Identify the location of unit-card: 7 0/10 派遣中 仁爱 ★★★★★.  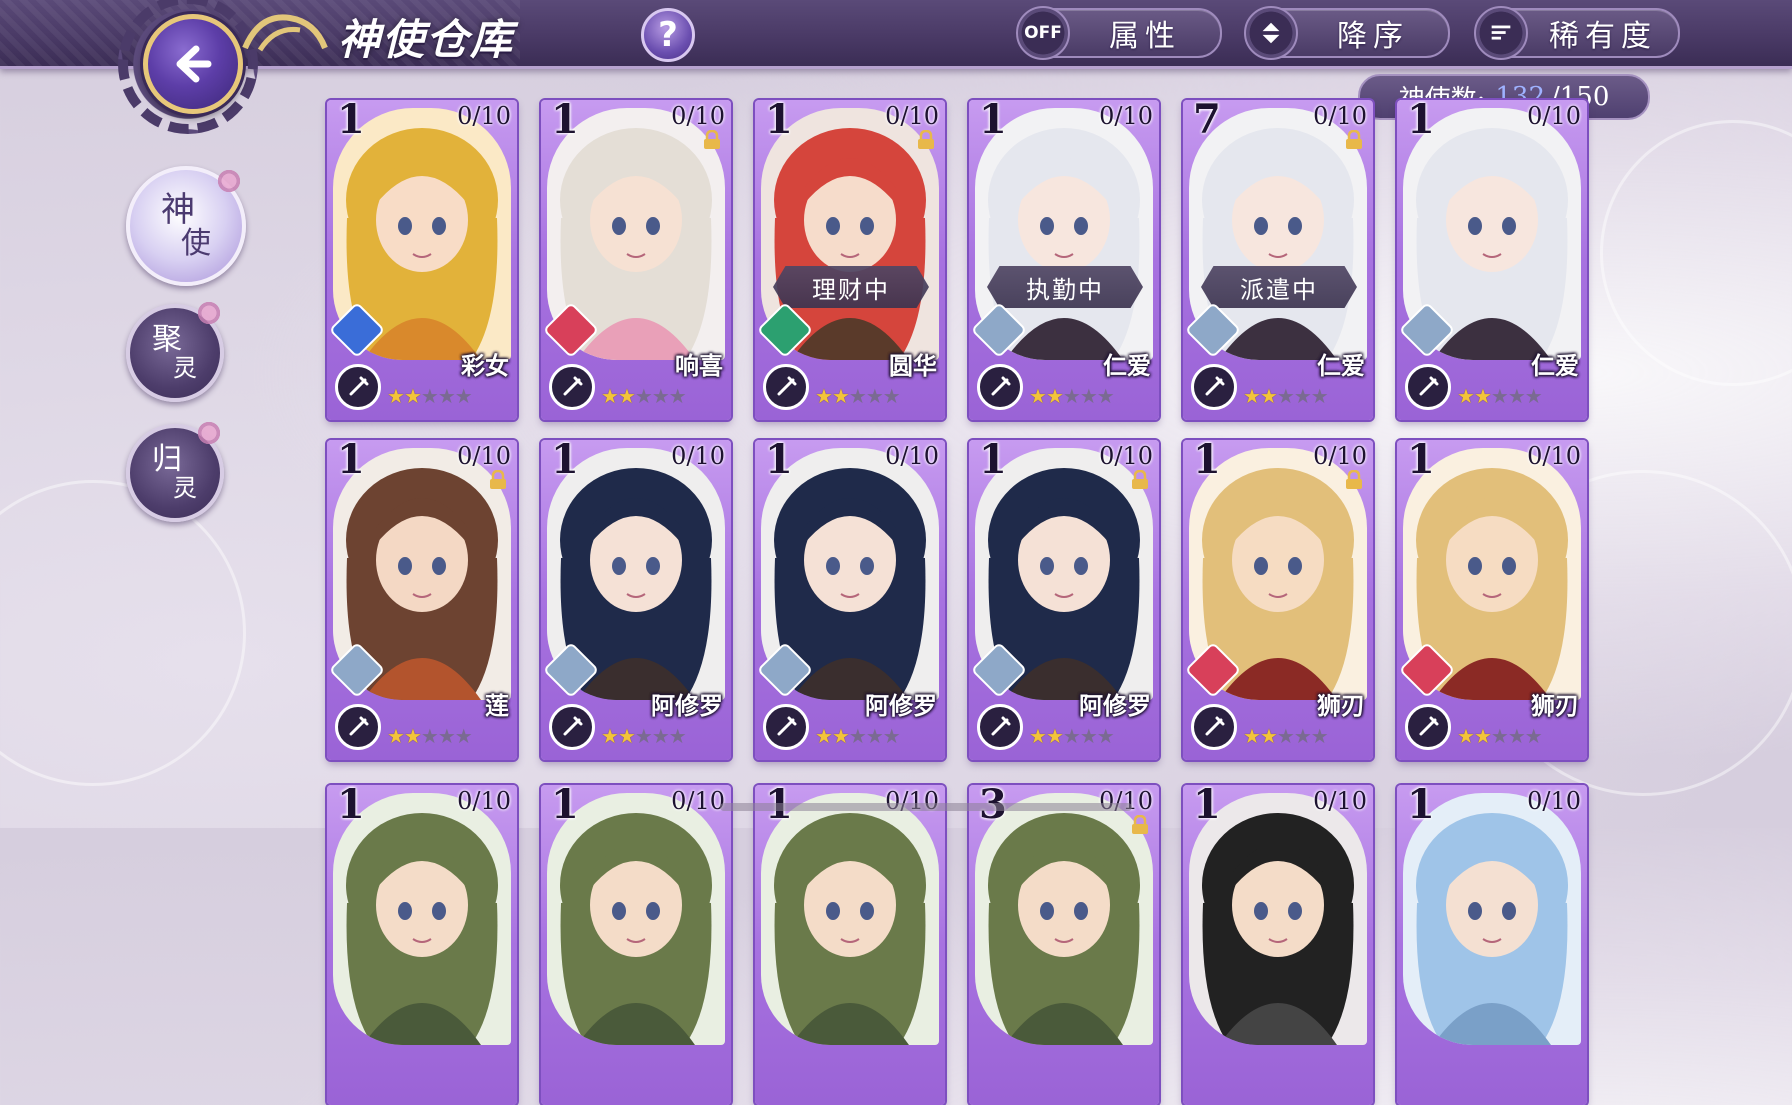
(1278, 260).